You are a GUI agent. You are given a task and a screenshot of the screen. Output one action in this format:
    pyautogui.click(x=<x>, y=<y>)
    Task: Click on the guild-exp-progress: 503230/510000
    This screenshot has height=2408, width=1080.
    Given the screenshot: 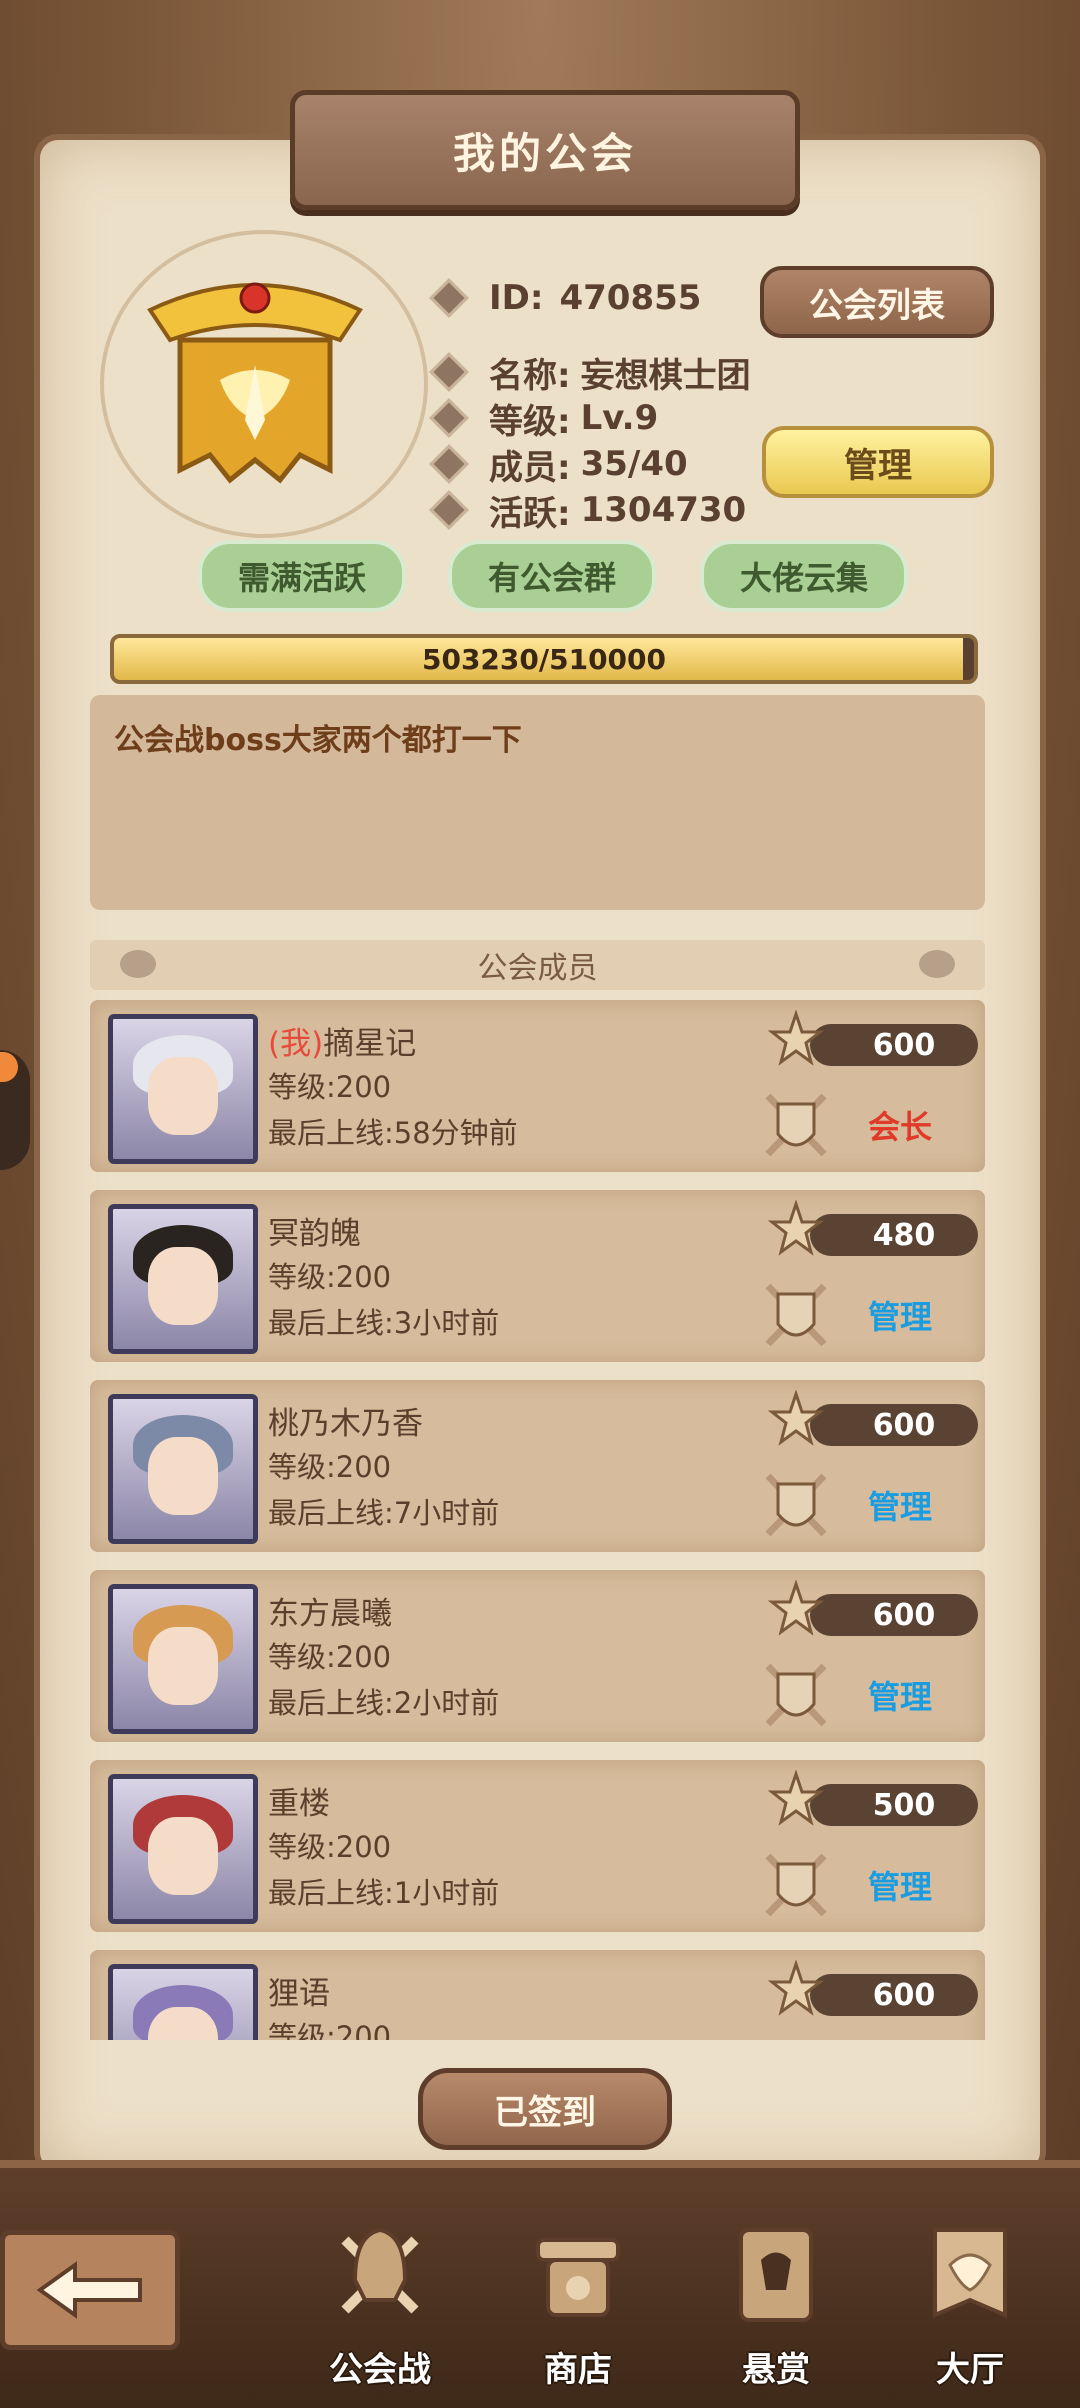 What is the action you would take?
    pyautogui.click(x=544, y=659)
    